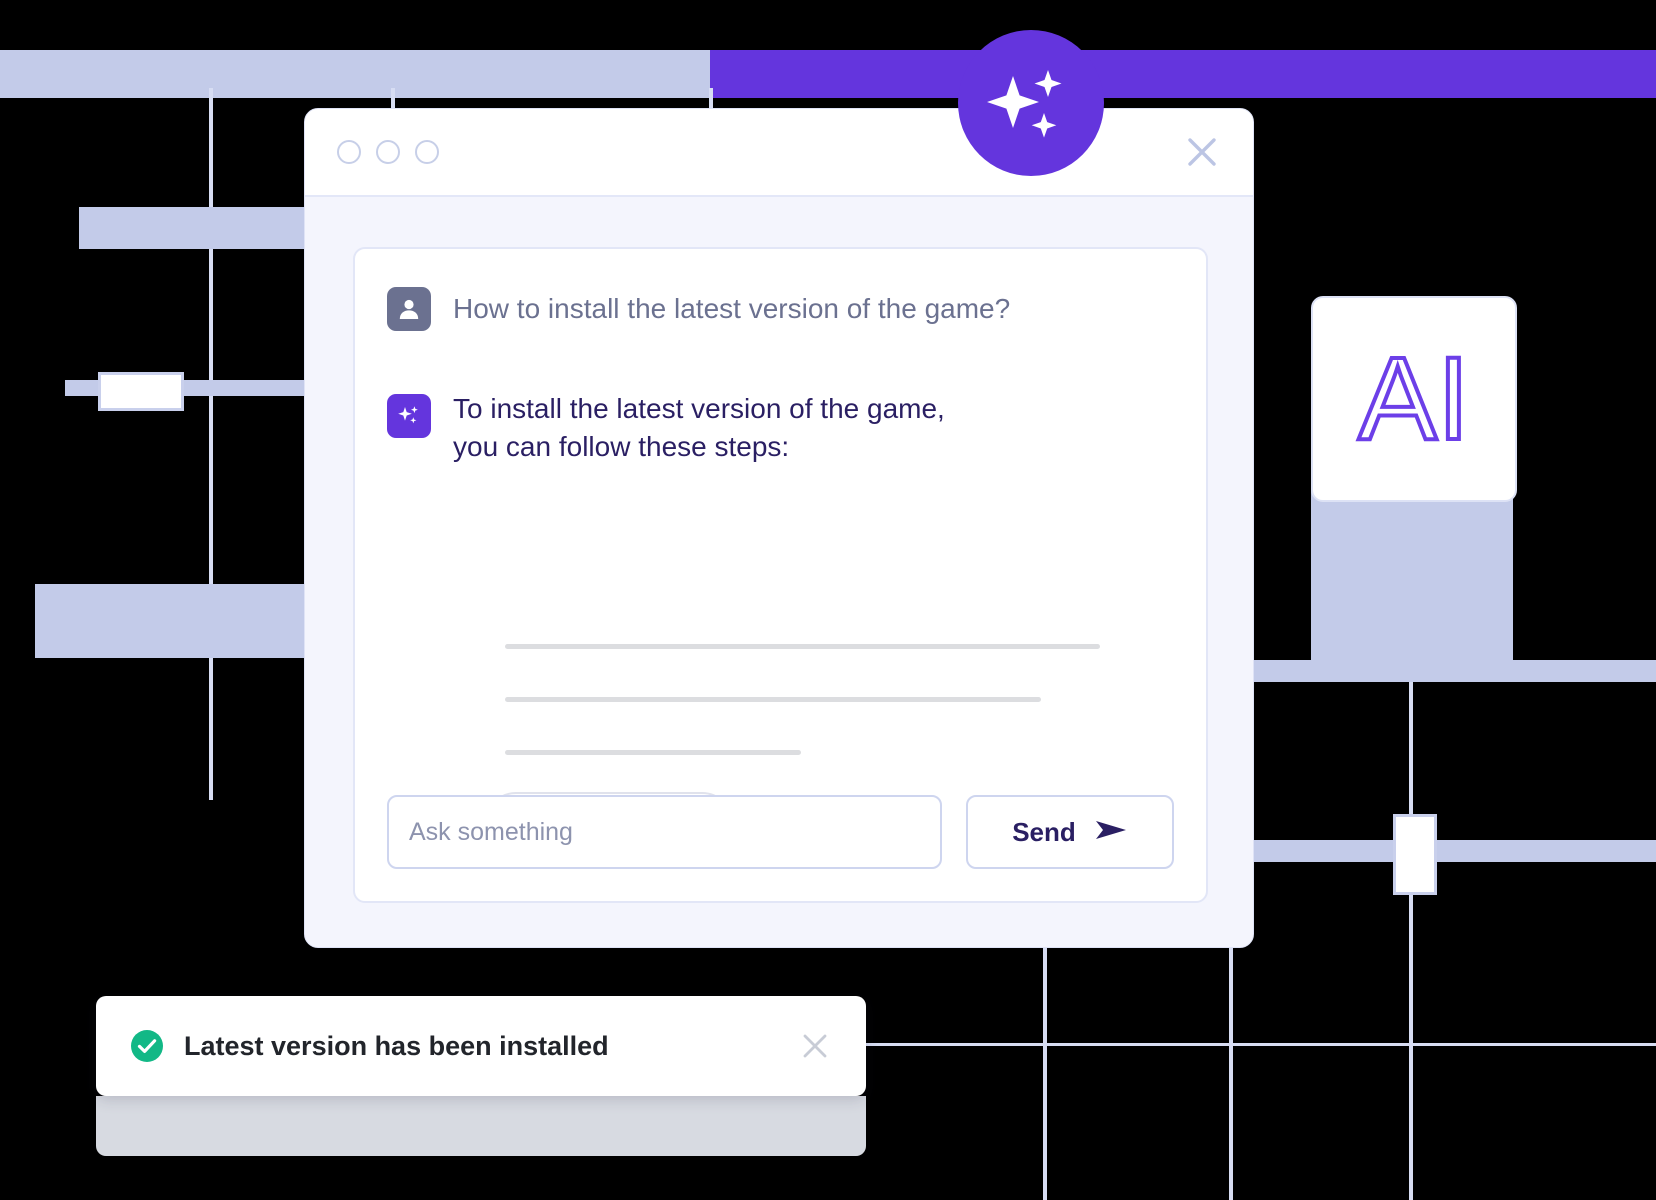 Image resolution: width=1656 pixels, height=1200 pixels. I want to click on bg-bar-top-left, so click(355, 74).